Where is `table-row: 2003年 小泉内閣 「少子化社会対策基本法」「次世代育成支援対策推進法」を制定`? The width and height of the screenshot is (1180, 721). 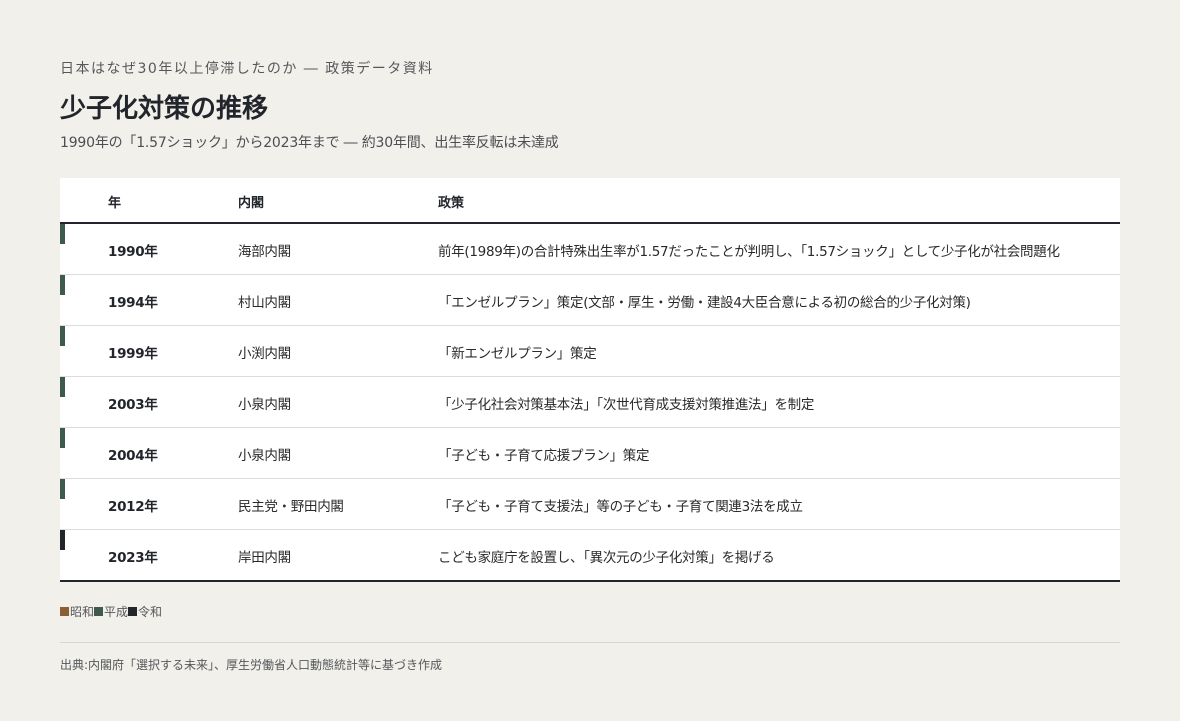 table-row: 2003年 小泉内閣 「少子化社会対策基本法」「次世代育成支援対策推進法」を制定 is located at coordinates (590, 402).